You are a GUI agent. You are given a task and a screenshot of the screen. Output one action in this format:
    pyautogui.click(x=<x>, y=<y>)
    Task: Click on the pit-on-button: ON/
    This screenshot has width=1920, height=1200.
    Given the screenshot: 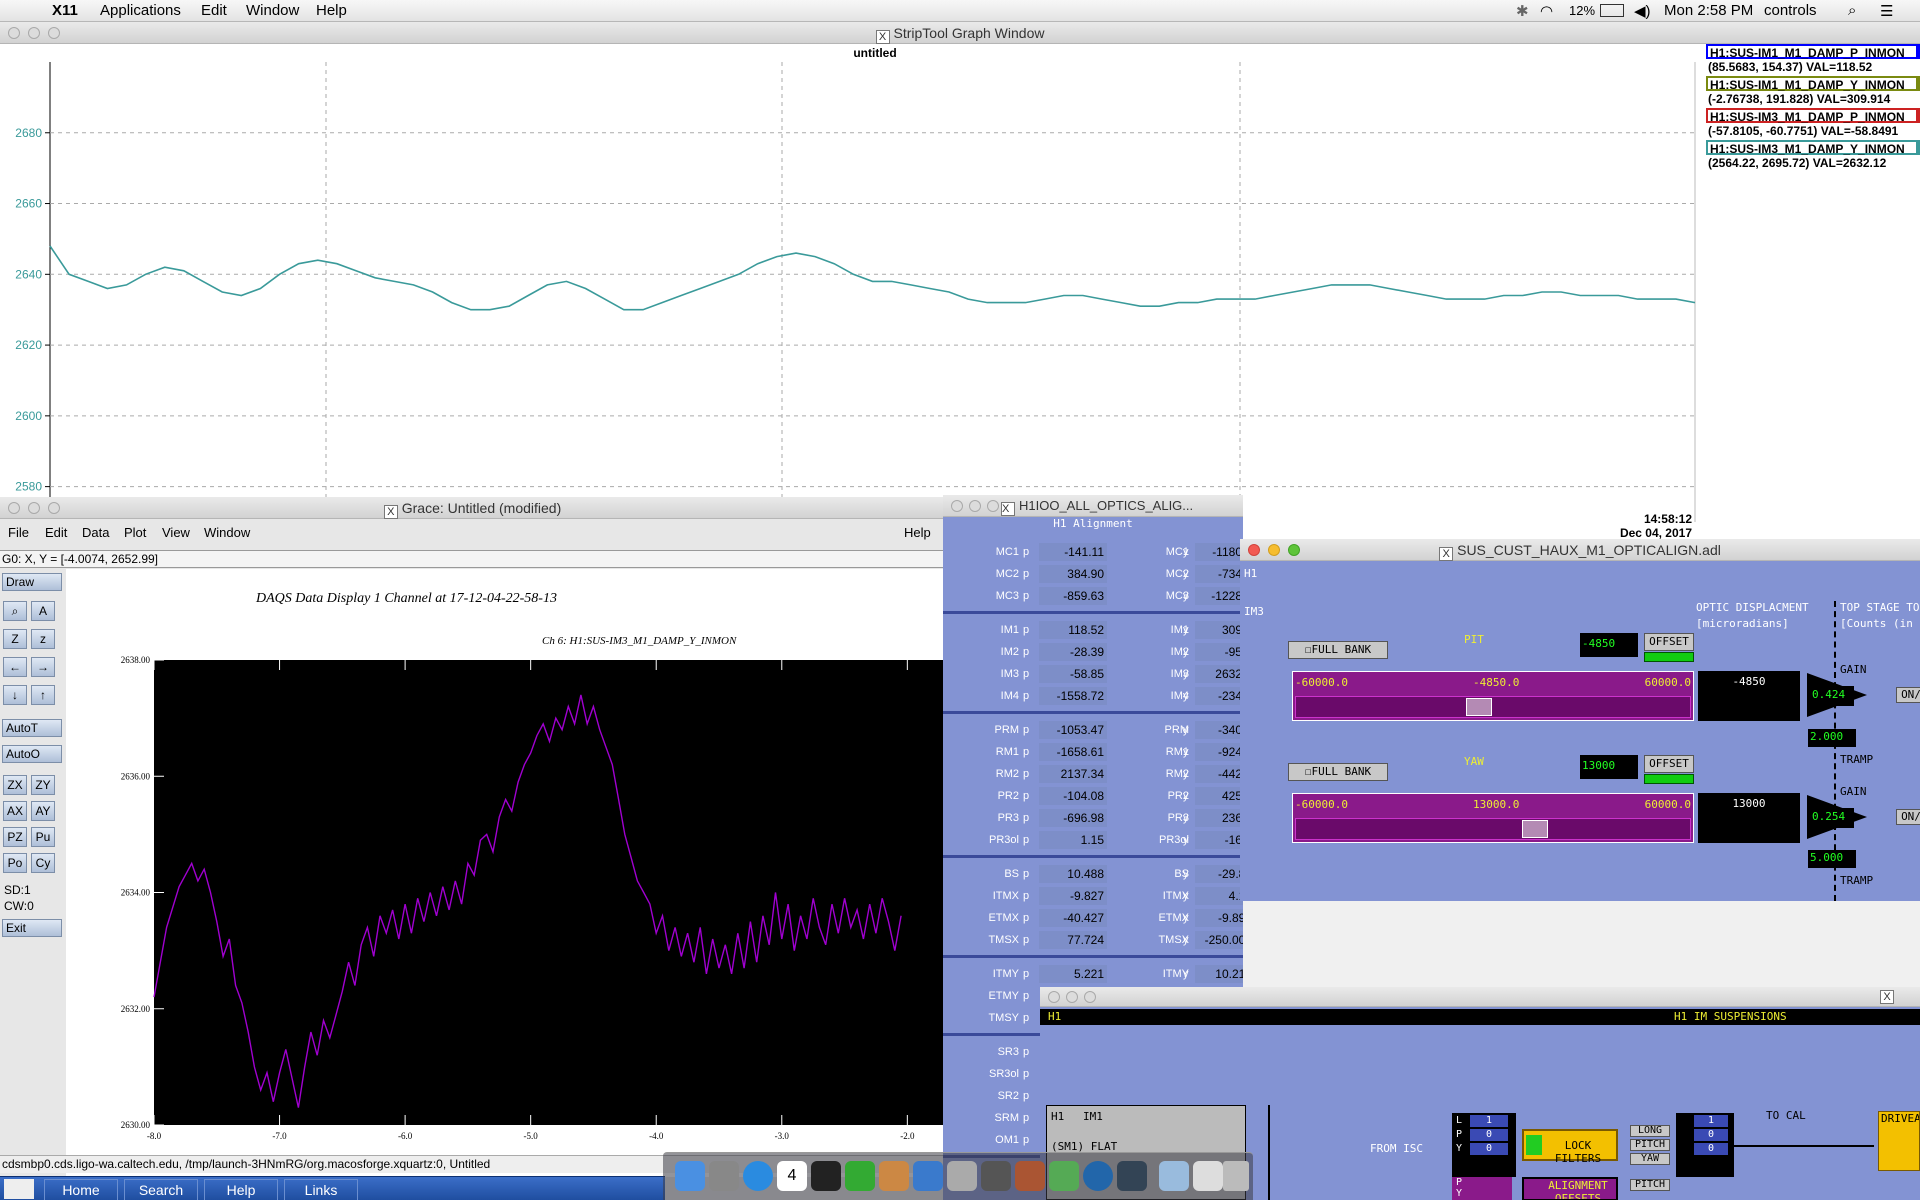 What is the action you would take?
    pyautogui.click(x=1908, y=695)
    